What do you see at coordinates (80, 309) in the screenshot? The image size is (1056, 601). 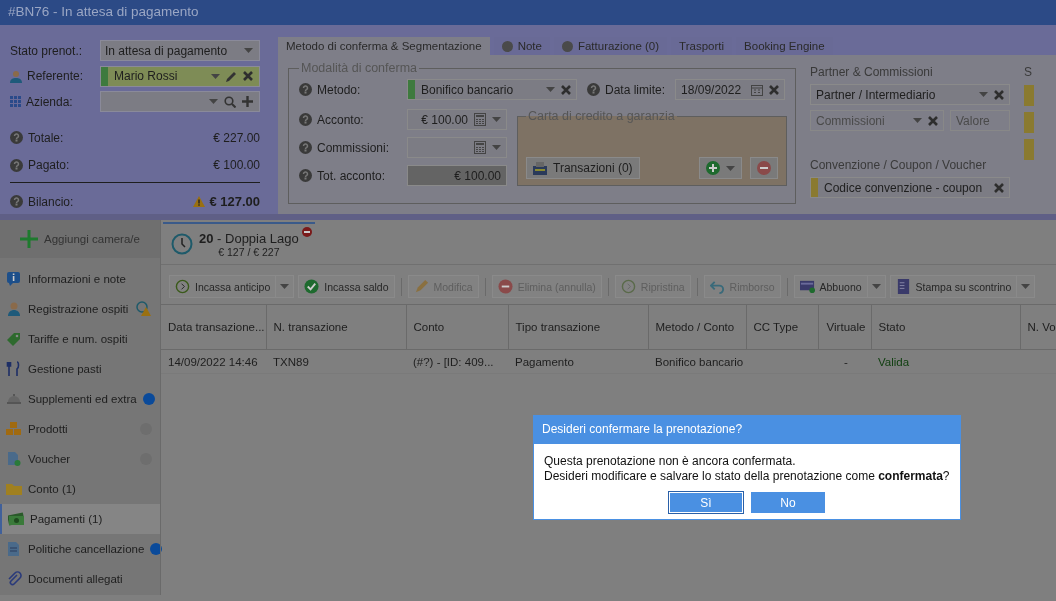 I see `sidebar-item: Registrazione ospiti` at bounding box center [80, 309].